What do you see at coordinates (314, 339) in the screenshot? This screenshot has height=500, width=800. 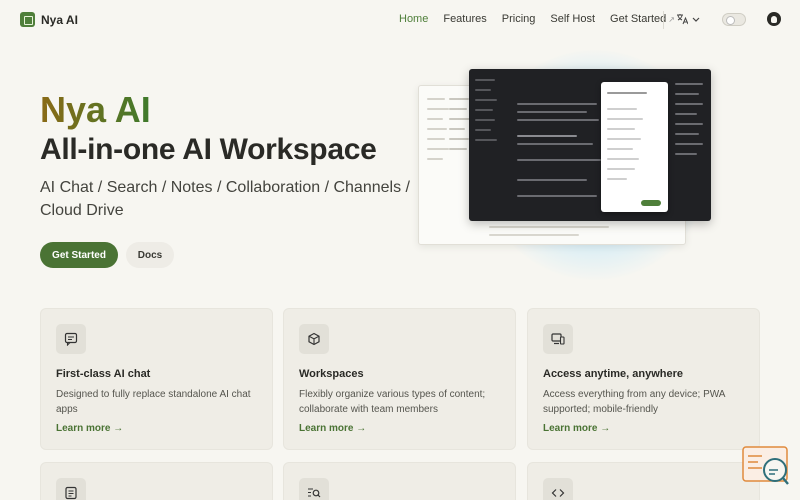 I see `cube-icon` at bounding box center [314, 339].